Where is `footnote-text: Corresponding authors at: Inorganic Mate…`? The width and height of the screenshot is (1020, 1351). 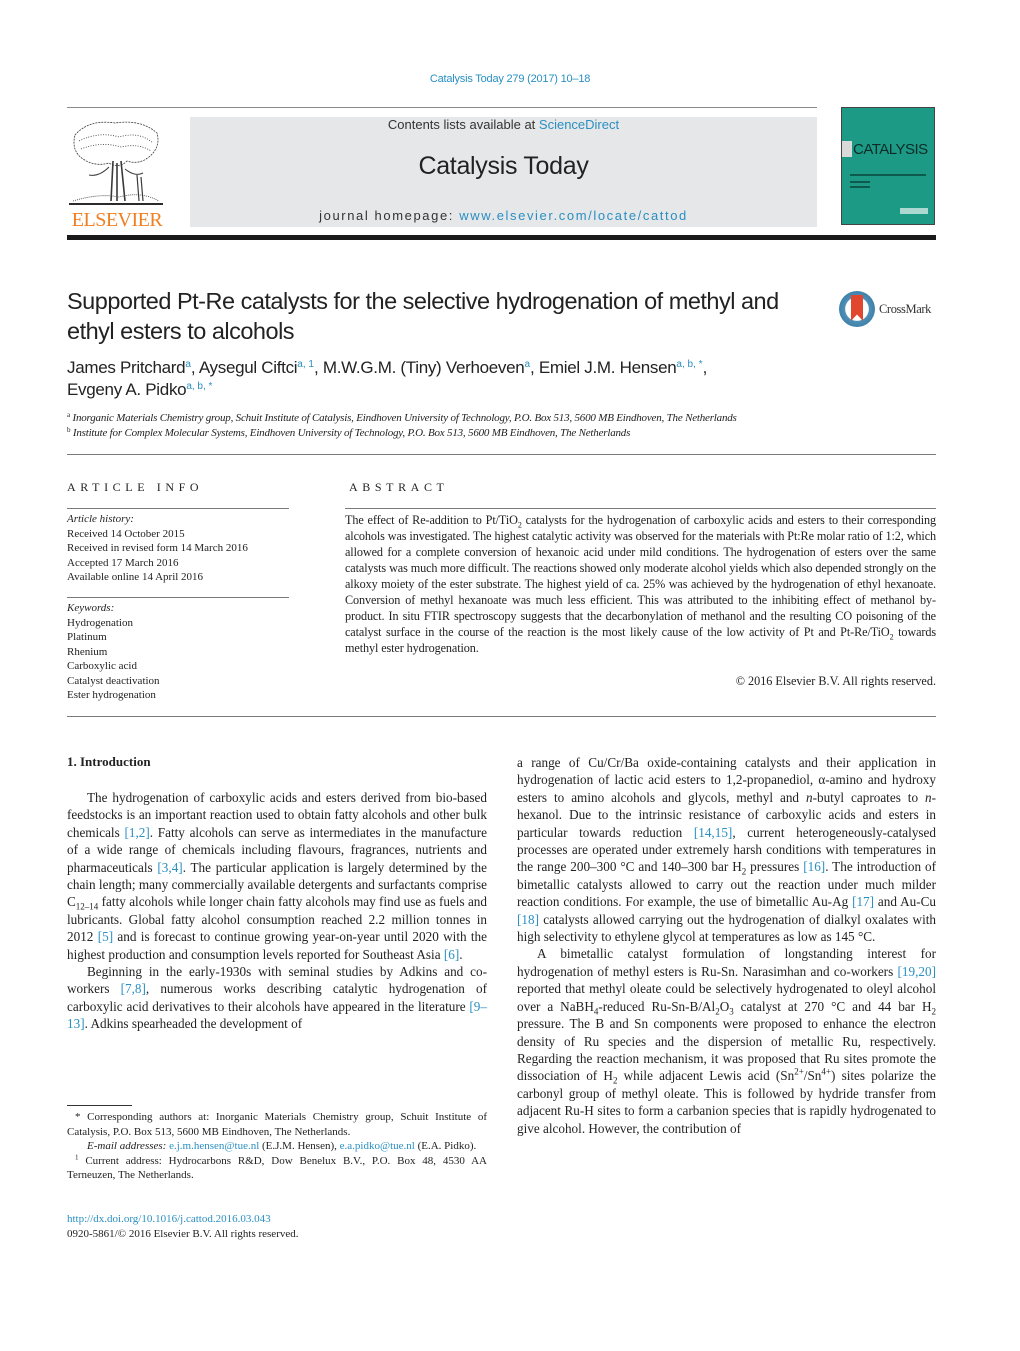 footnote-text: Corresponding authors at: Inorganic Mate… is located at coordinates (277, 1124).